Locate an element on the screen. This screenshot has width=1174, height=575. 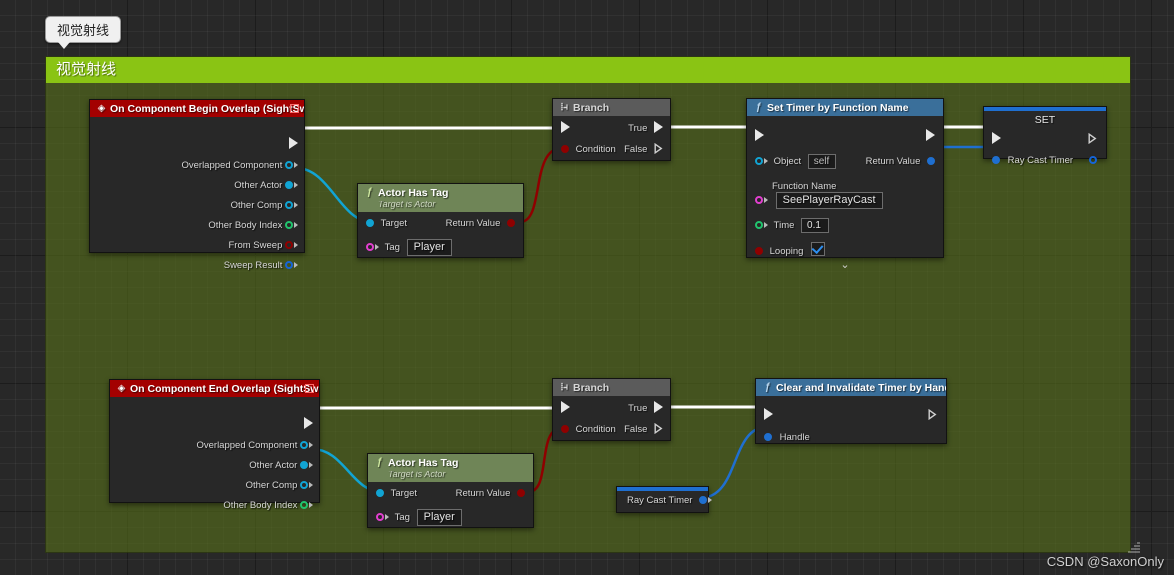
pin-function-name: SeePlayerRayCast is located at coordinates (819, 200).